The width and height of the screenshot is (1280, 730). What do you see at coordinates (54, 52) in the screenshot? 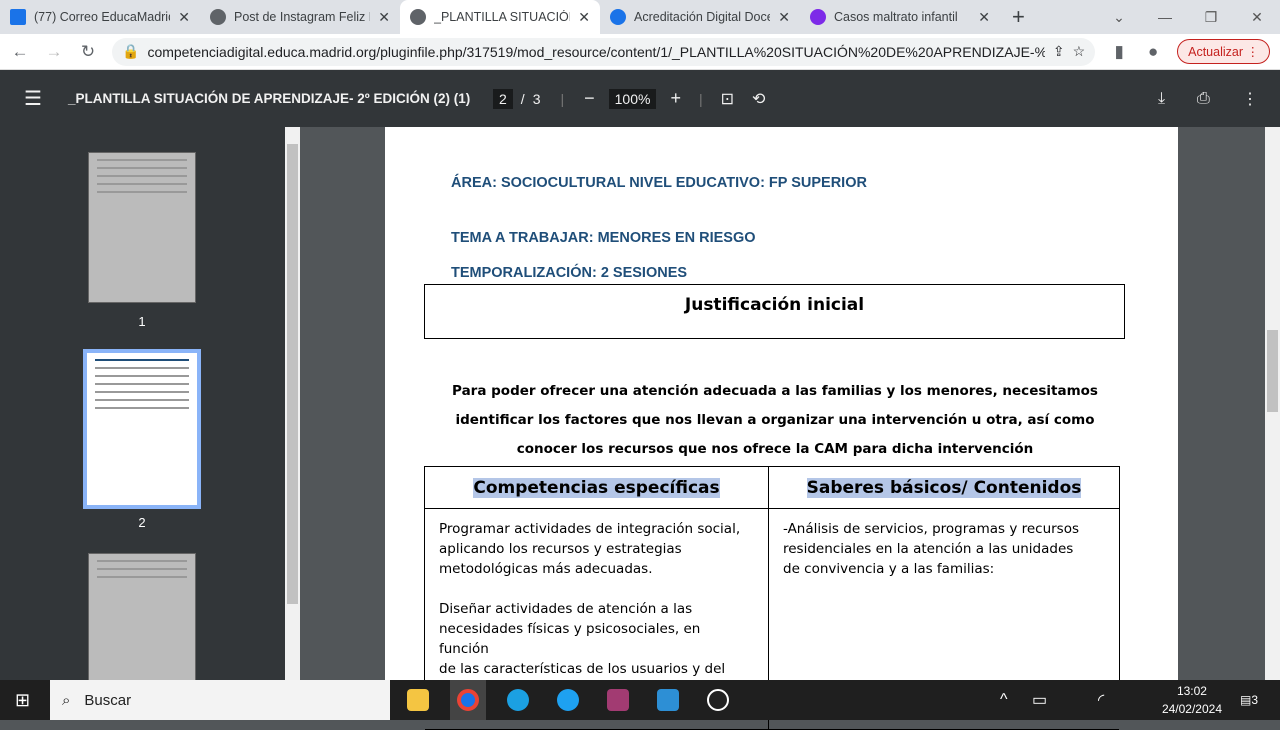
I see `forward-button: →` at bounding box center [54, 52].